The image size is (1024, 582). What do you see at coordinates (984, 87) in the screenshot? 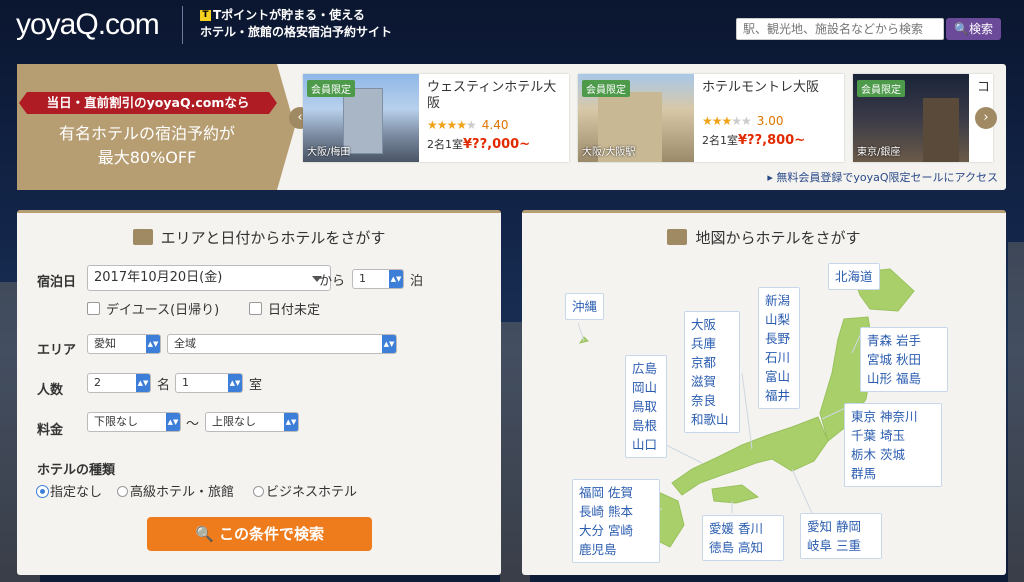
I see `hotel-name: コ` at bounding box center [984, 87].